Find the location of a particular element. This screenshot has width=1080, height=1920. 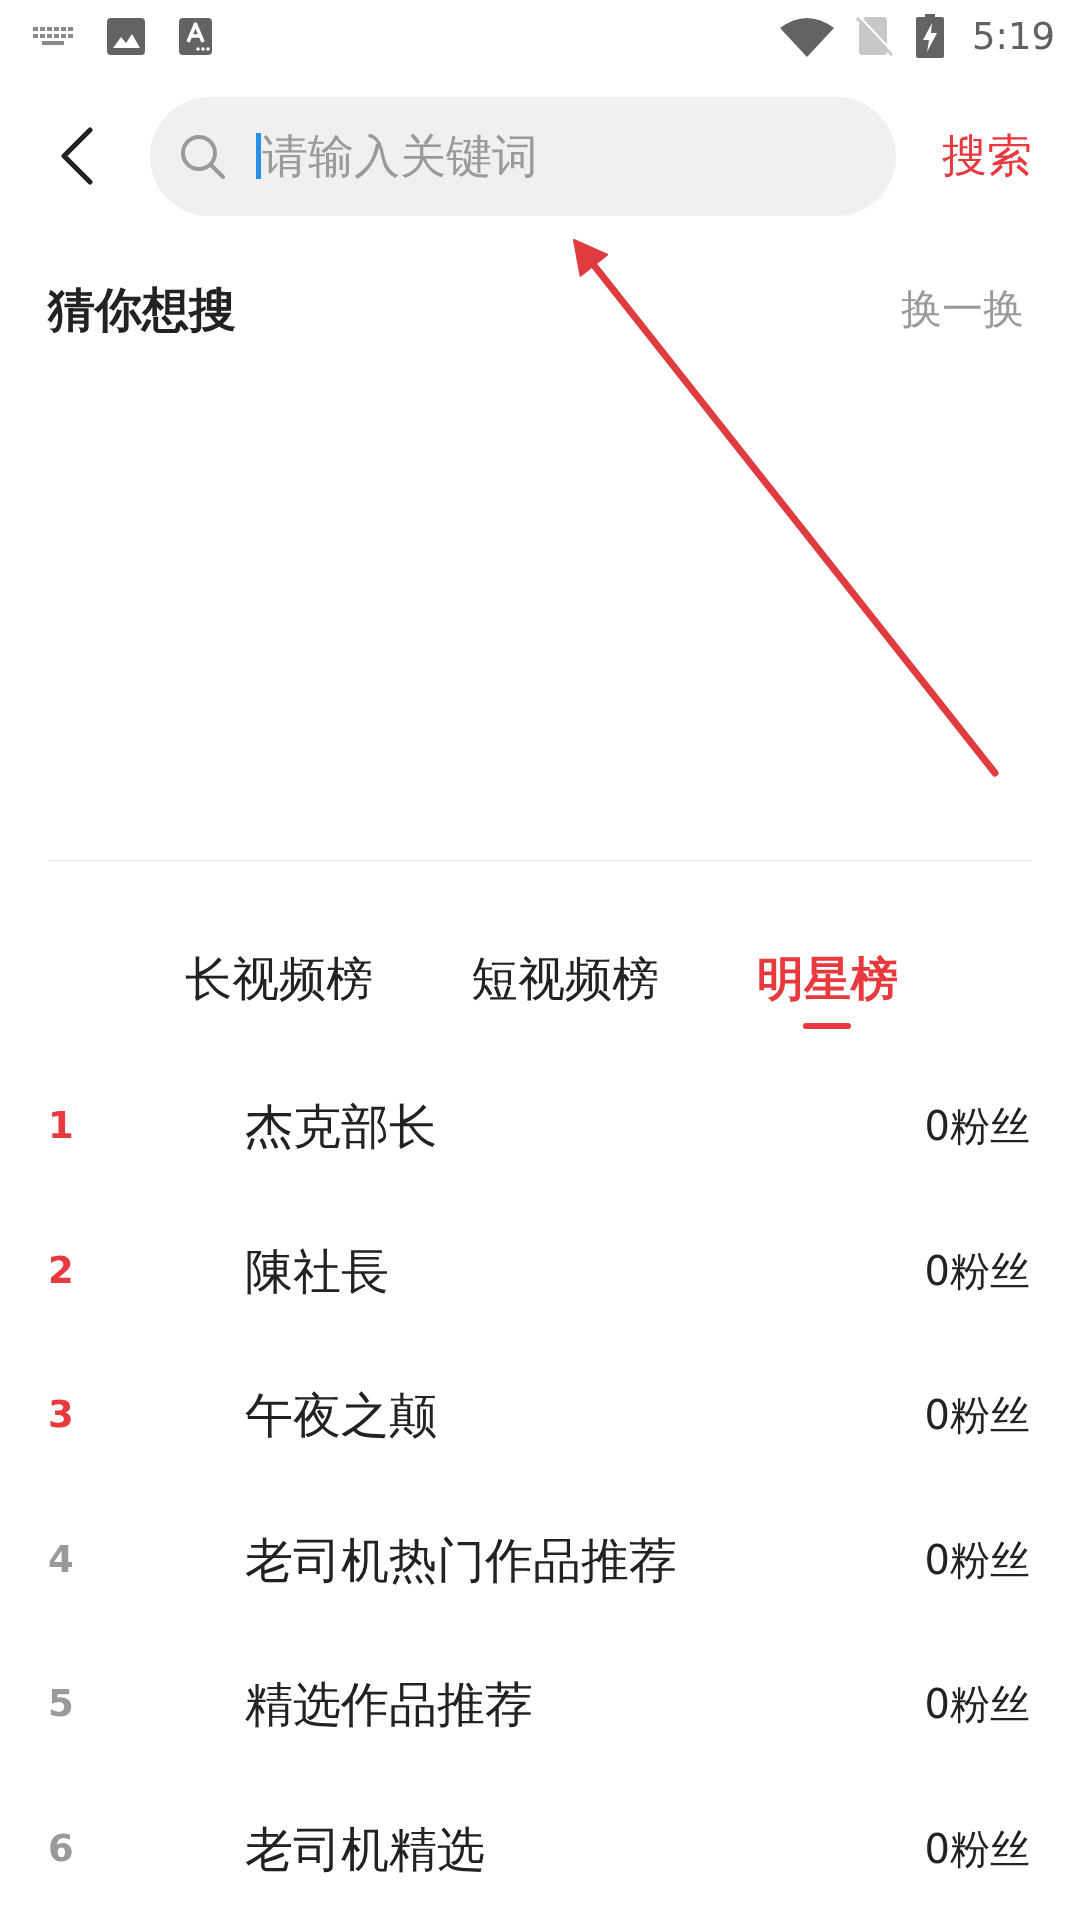

rank-number: 3 is located at coordinates (61, 1415).